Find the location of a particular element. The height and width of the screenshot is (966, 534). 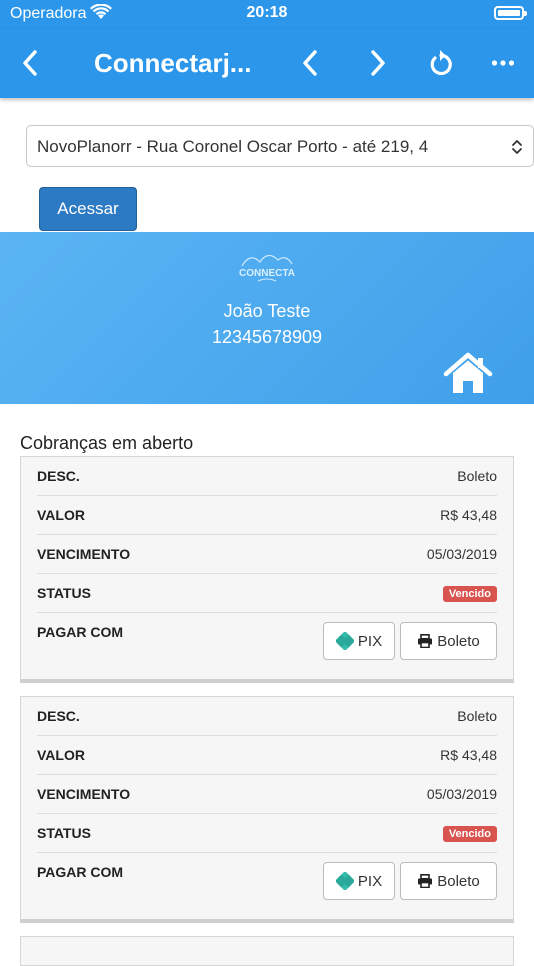

select-updown-icon is located at coordinates (517, 149).